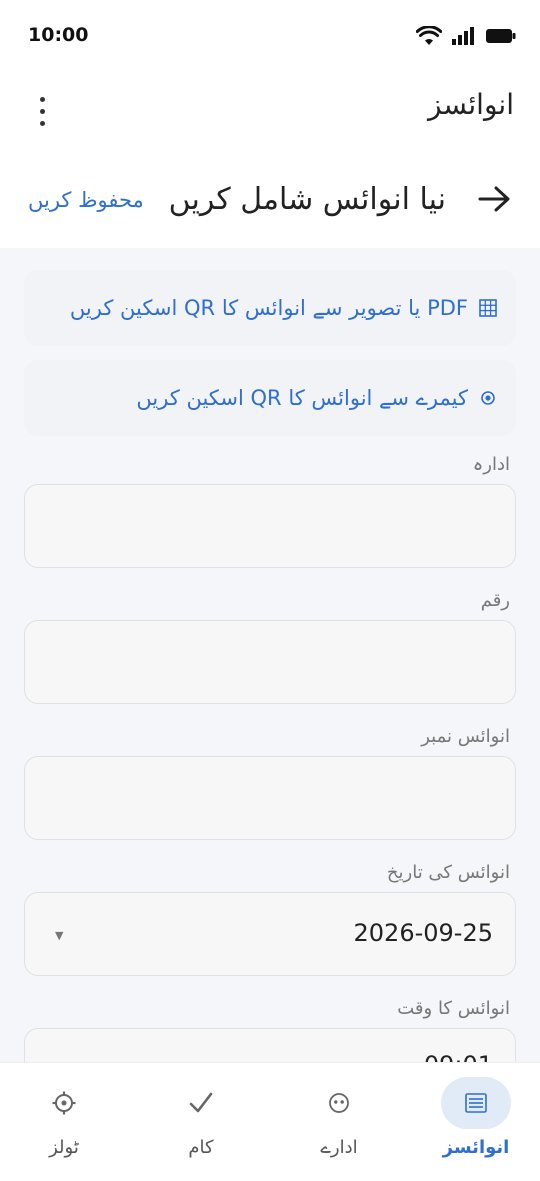 Image resolution: width=540 pixels, height=1181 pixels. Describe the element at coordinates (339, 1103) in the screenshot. I see `organizations-icon` at that location.